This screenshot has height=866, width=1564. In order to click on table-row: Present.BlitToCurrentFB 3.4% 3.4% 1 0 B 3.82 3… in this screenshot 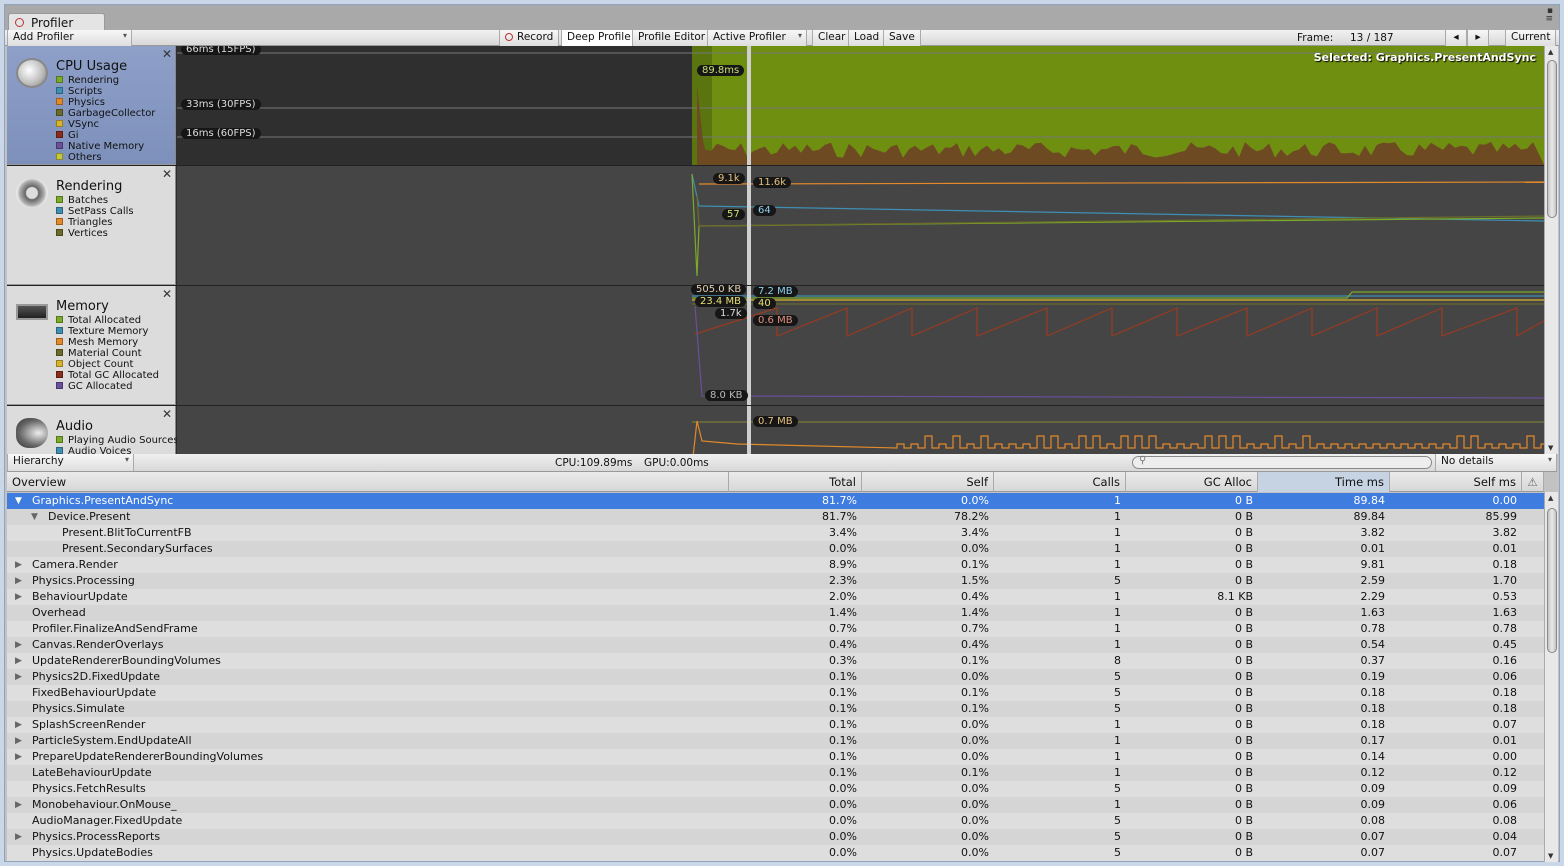, I will do `click(775, 533)`.